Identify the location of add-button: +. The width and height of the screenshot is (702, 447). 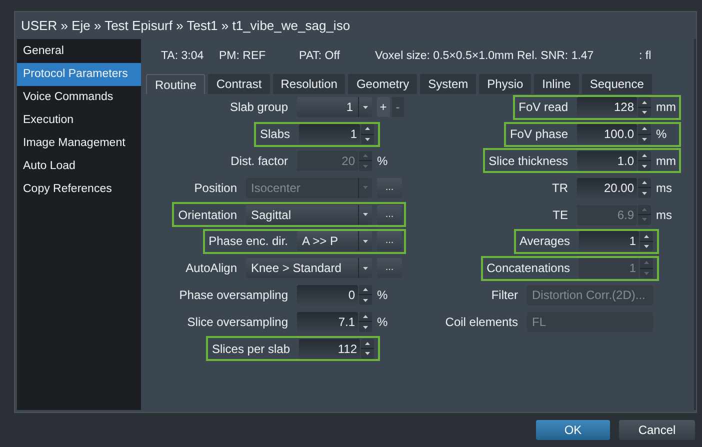
(383, 107).